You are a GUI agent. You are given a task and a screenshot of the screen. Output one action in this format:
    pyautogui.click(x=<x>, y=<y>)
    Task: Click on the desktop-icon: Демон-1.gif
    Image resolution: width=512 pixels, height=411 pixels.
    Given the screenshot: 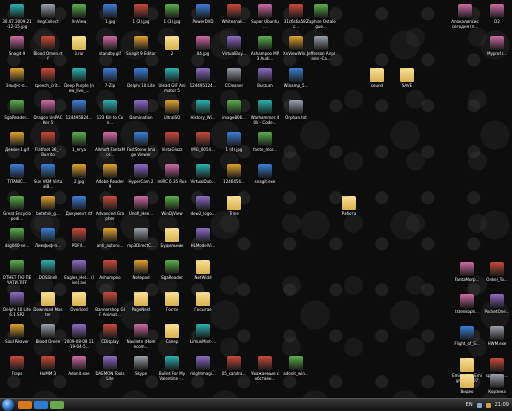 What is the action you would take?
    pyautogui.click(x=17, y=148)
    